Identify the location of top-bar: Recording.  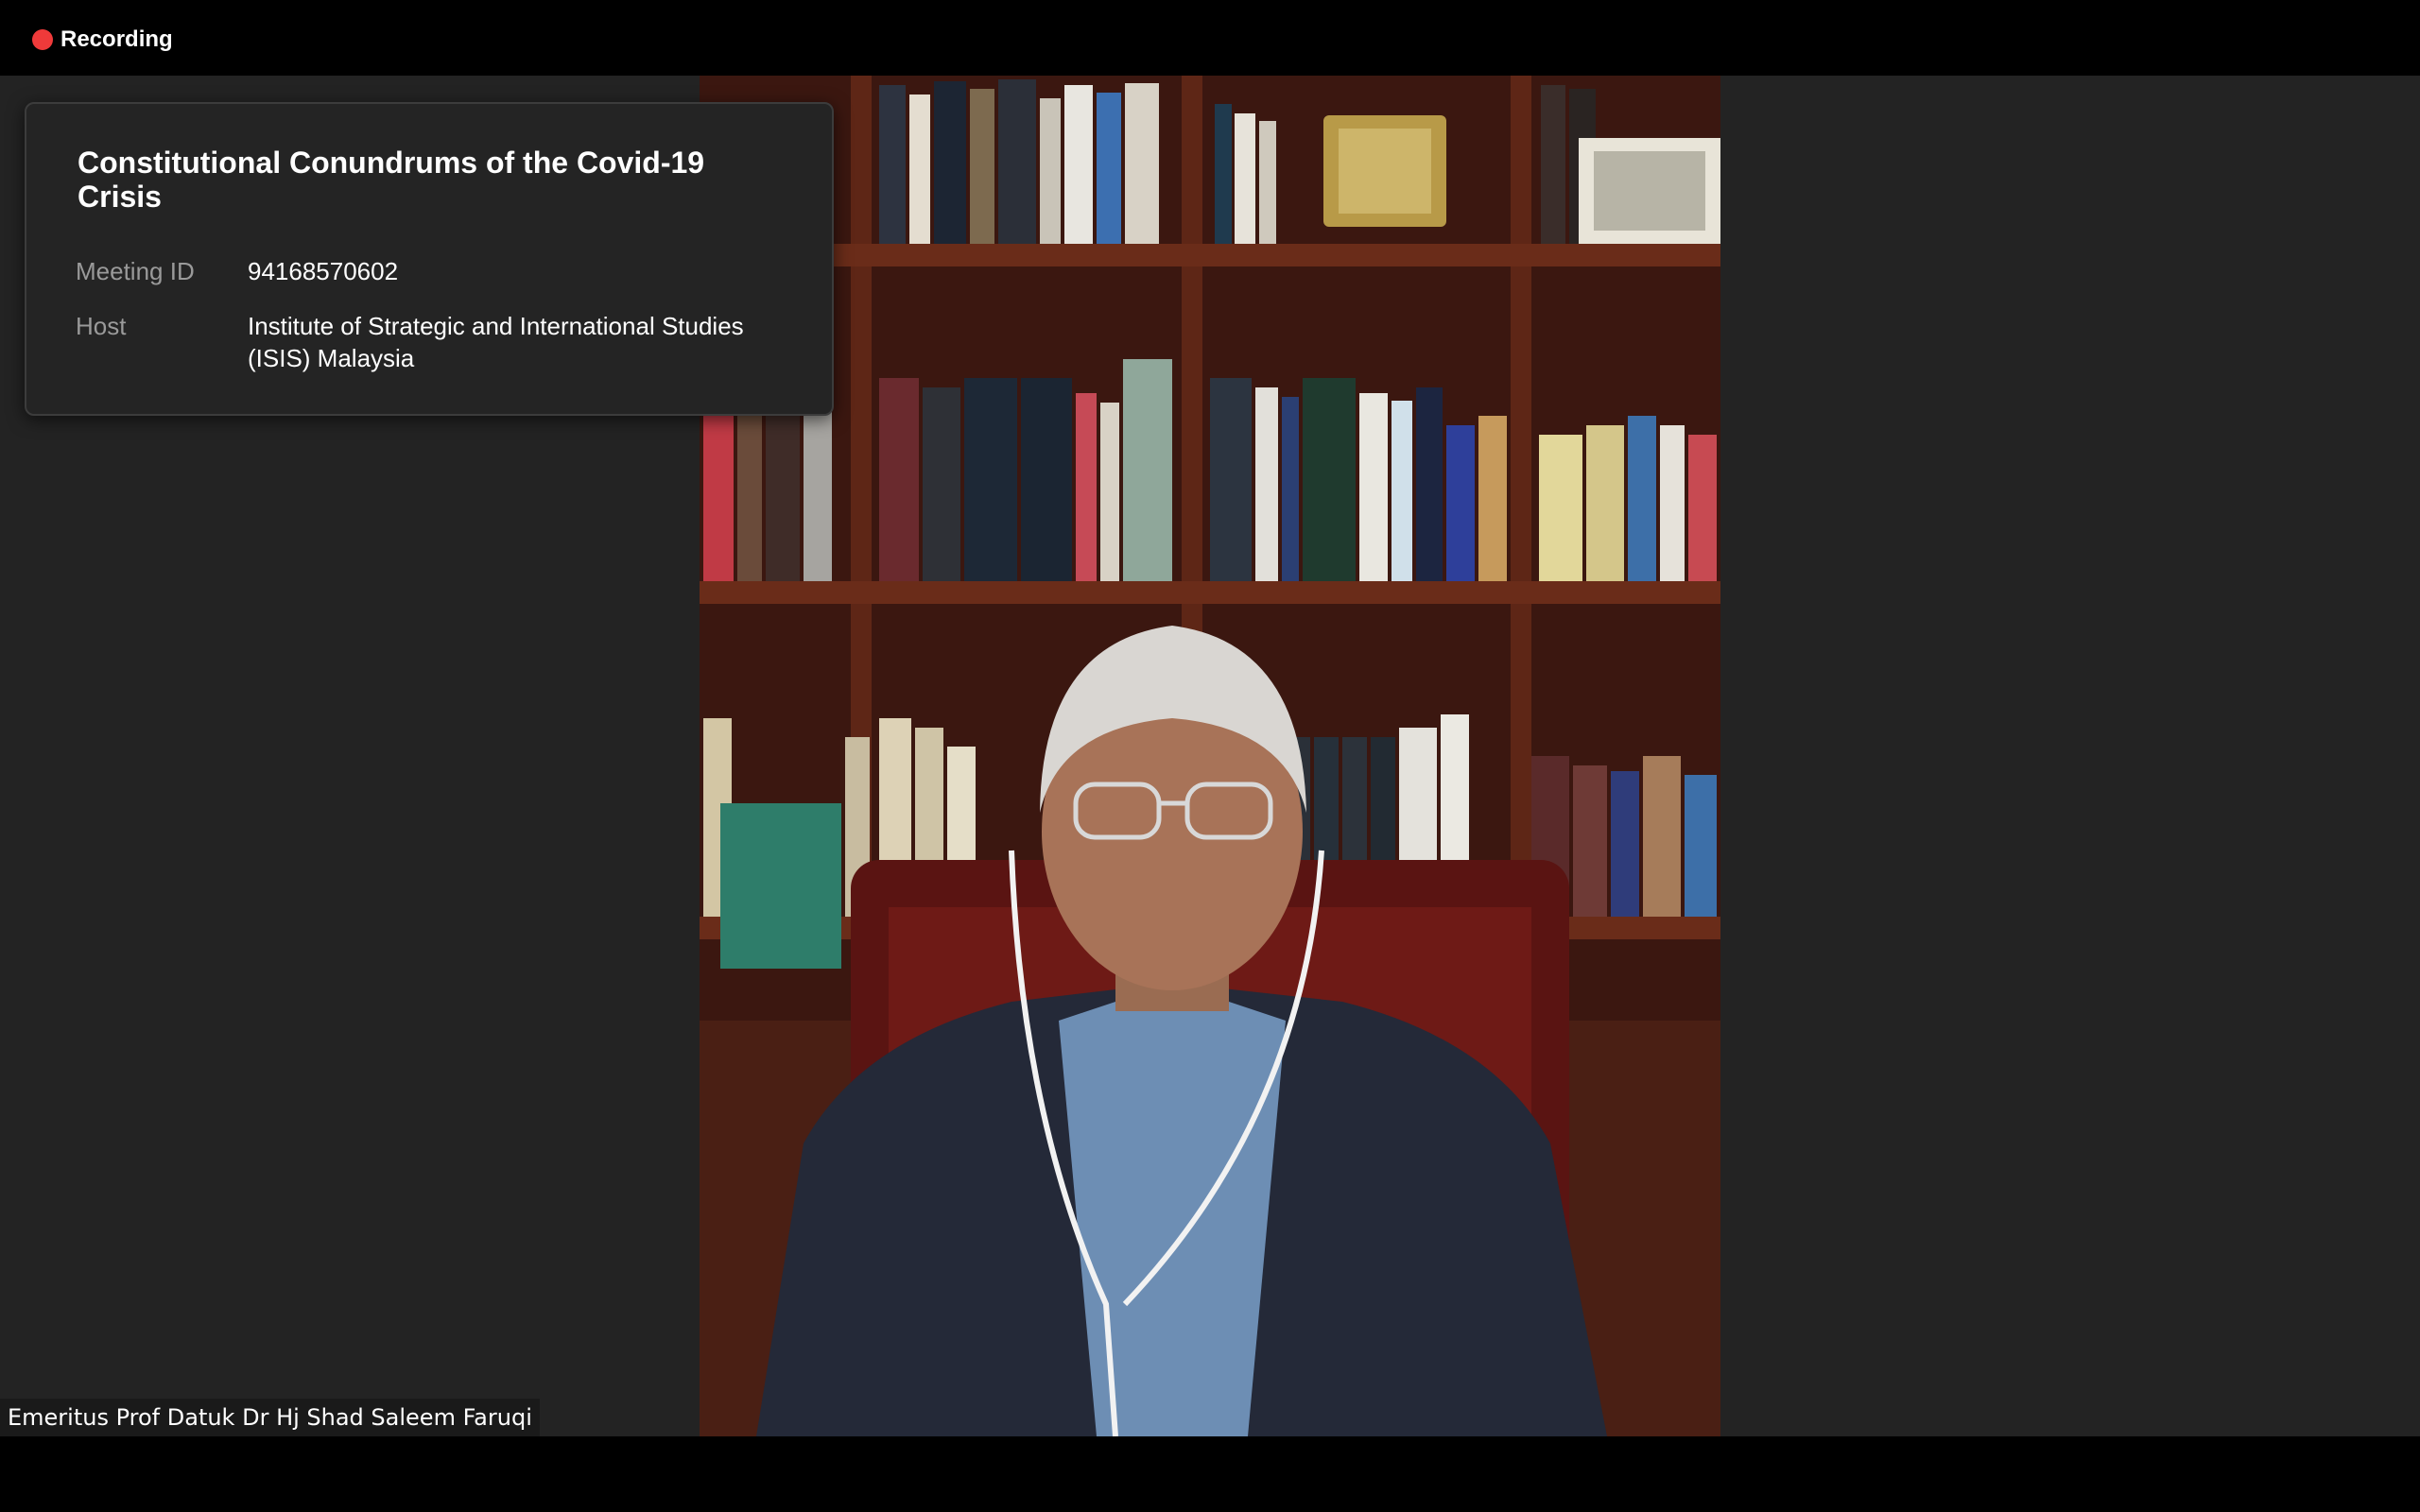
(1210, 38).